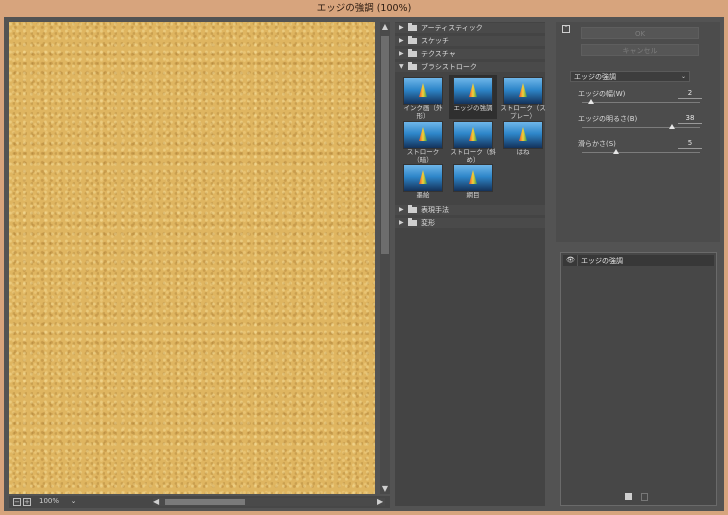 The height and width of the screenshot is (515, 728). I want to click on scroll-down-icon: ▼, so click(385, 489).